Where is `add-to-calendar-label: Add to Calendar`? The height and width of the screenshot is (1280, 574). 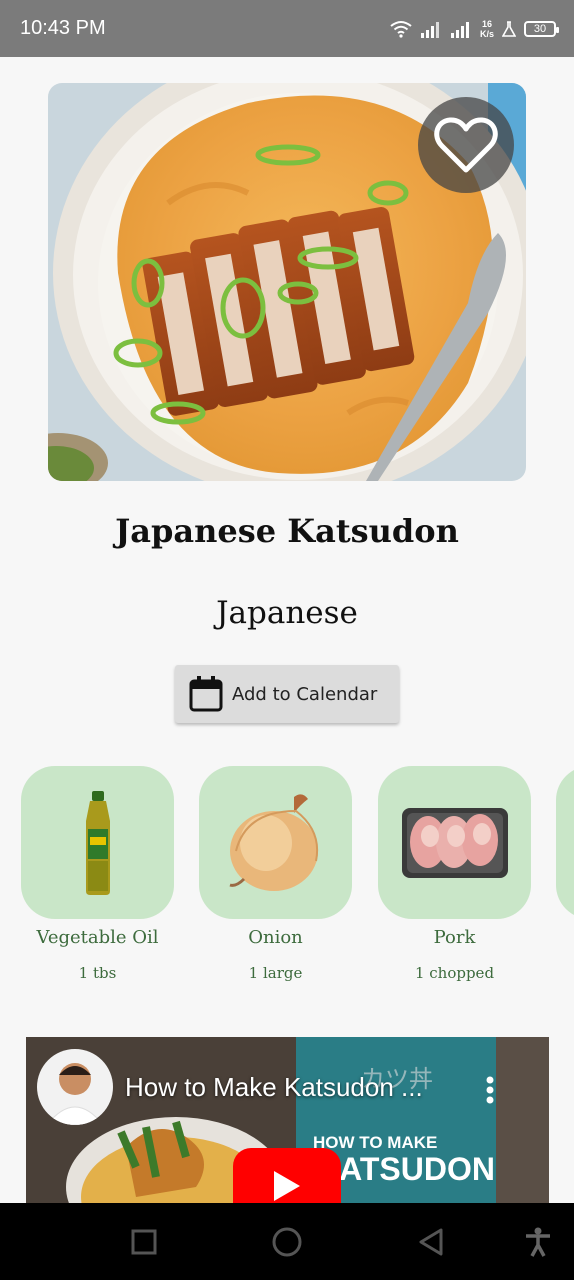
add-to-calendar-label: Add to Calendar is located at coordinates (305, 694).